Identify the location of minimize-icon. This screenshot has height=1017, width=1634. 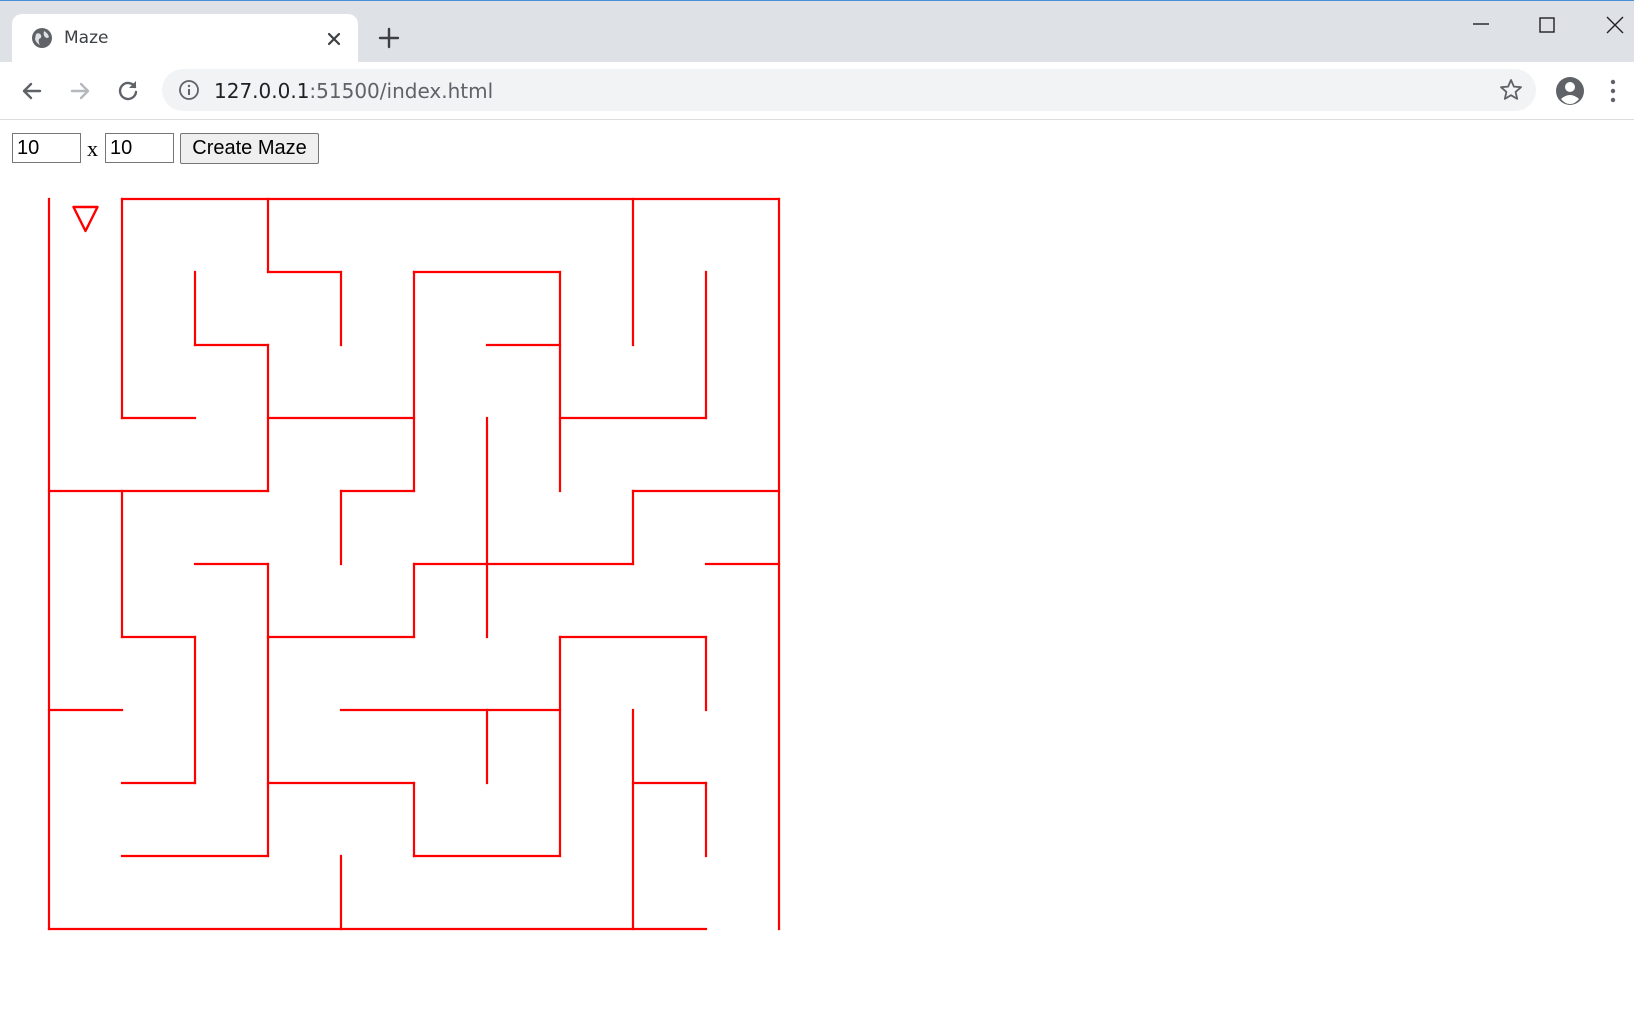
(1481, 26).